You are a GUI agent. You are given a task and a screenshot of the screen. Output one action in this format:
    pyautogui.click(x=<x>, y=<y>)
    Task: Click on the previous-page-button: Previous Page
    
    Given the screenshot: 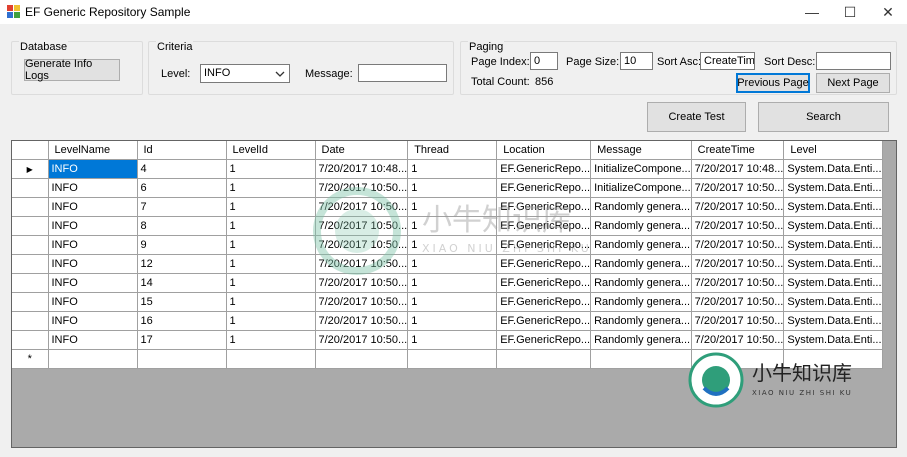 What is the action you would take?
    pyautogui.click(x=773, y=83)
    